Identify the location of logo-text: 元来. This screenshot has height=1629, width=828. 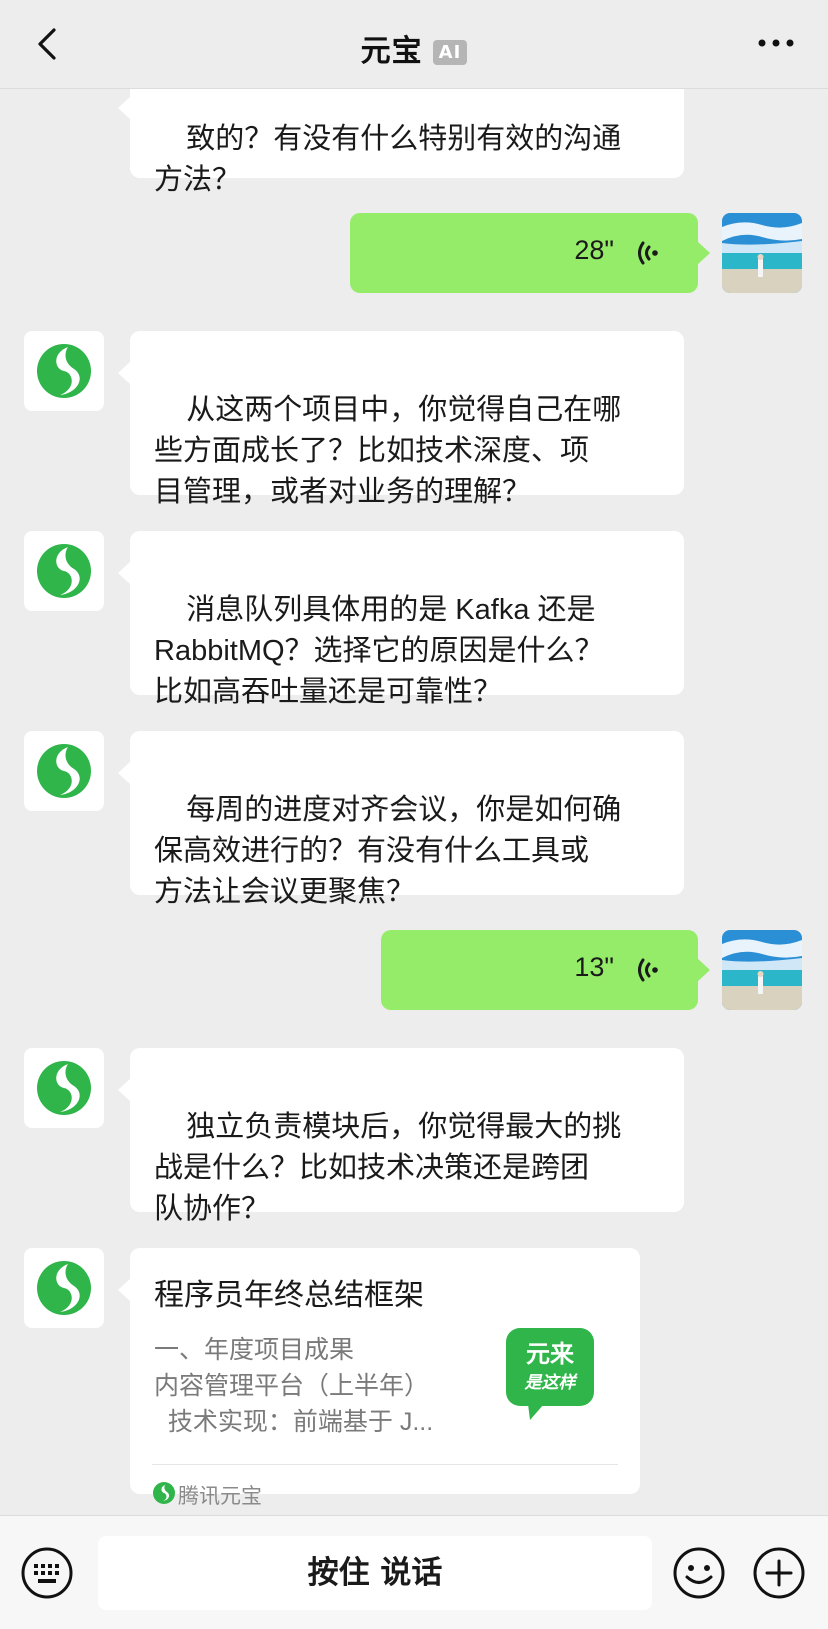
(550, 1354).